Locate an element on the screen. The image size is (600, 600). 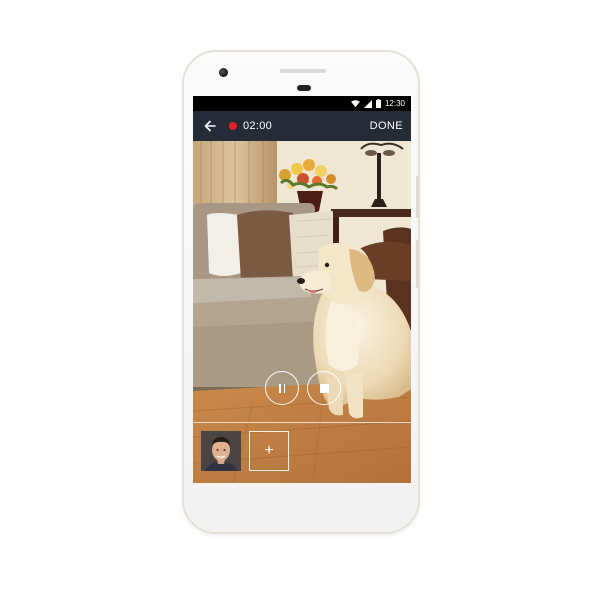
stop-icon is located at coordinates (324, 388).